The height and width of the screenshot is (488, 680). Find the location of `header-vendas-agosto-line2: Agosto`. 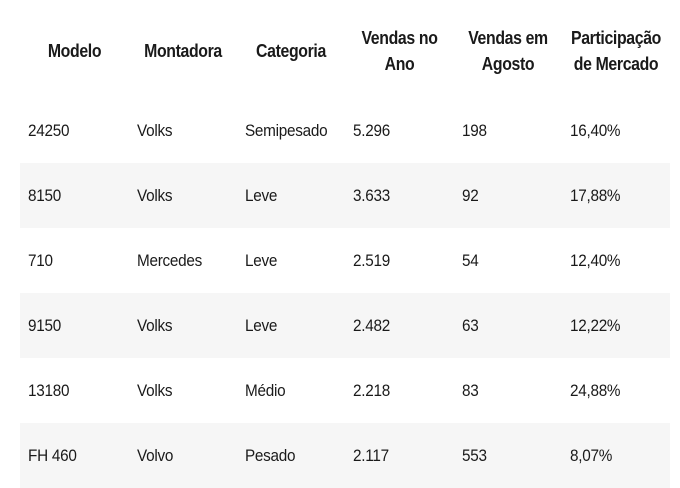

header-vendas-agosto-line2: Agosto is located at coordinates (508, 64).